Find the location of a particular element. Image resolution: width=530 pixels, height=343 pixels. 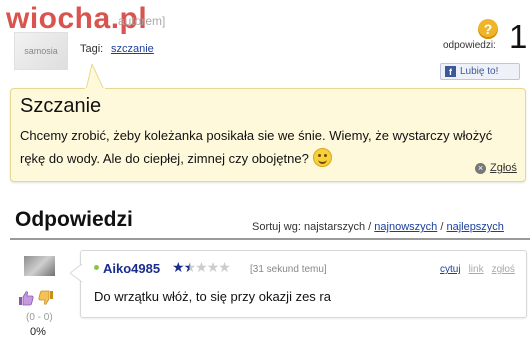

thumb-up-icon is located at coordinates (26, 298).